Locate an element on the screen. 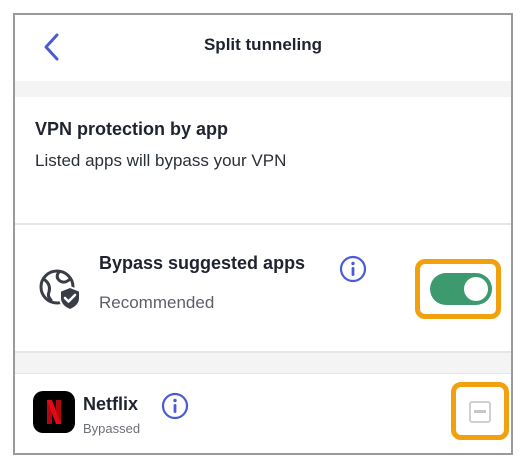 The width and height of the screenshot is (524, 468). globe-shield-icon is located at coordinates (60, 290).